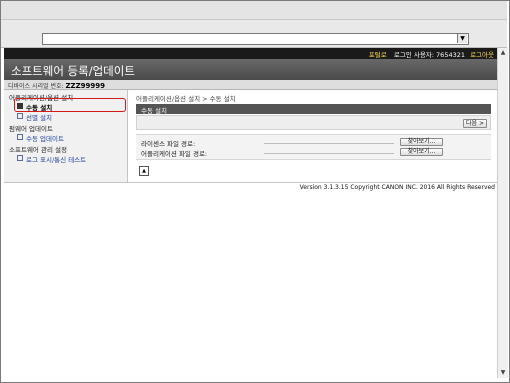 This screenshot has height=383, width=510. Describe the element at coordinates (255, 39) in the screenshot. I see `address-input` at that location.